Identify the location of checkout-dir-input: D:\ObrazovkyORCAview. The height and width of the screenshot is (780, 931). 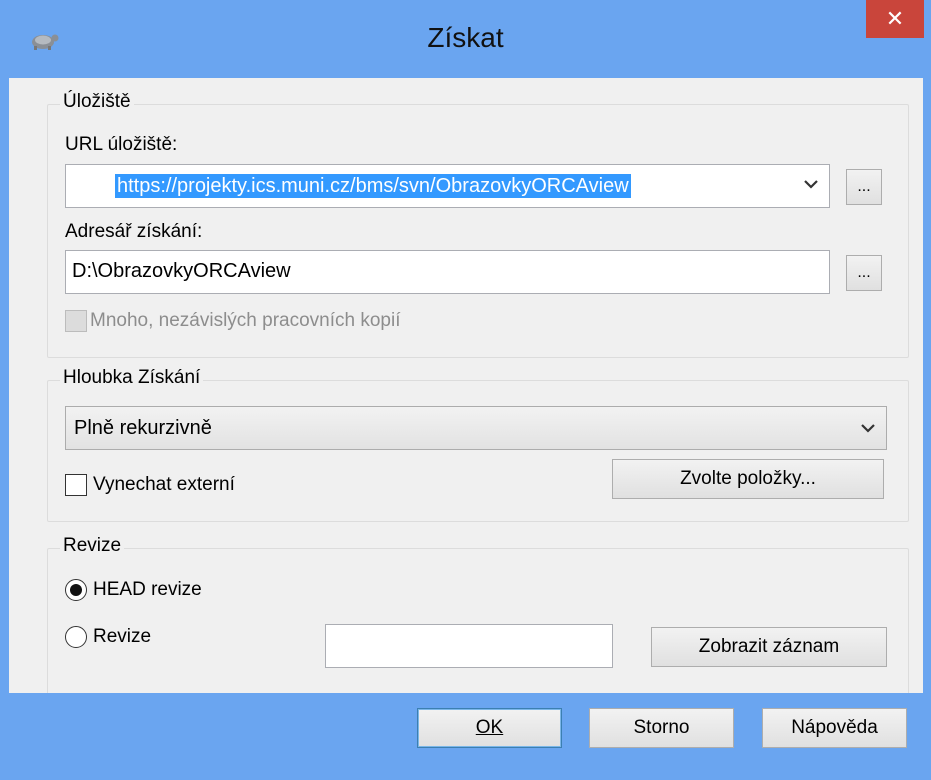
(447, 272).